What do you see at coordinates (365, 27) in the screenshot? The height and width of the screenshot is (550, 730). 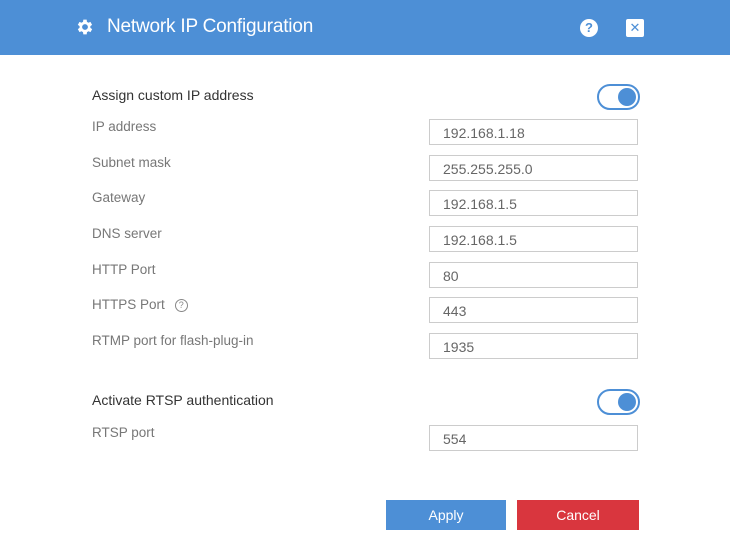 I see `dialog-titlebar: Network IP Configuration ? ✕` at bounding box center [365, 27].